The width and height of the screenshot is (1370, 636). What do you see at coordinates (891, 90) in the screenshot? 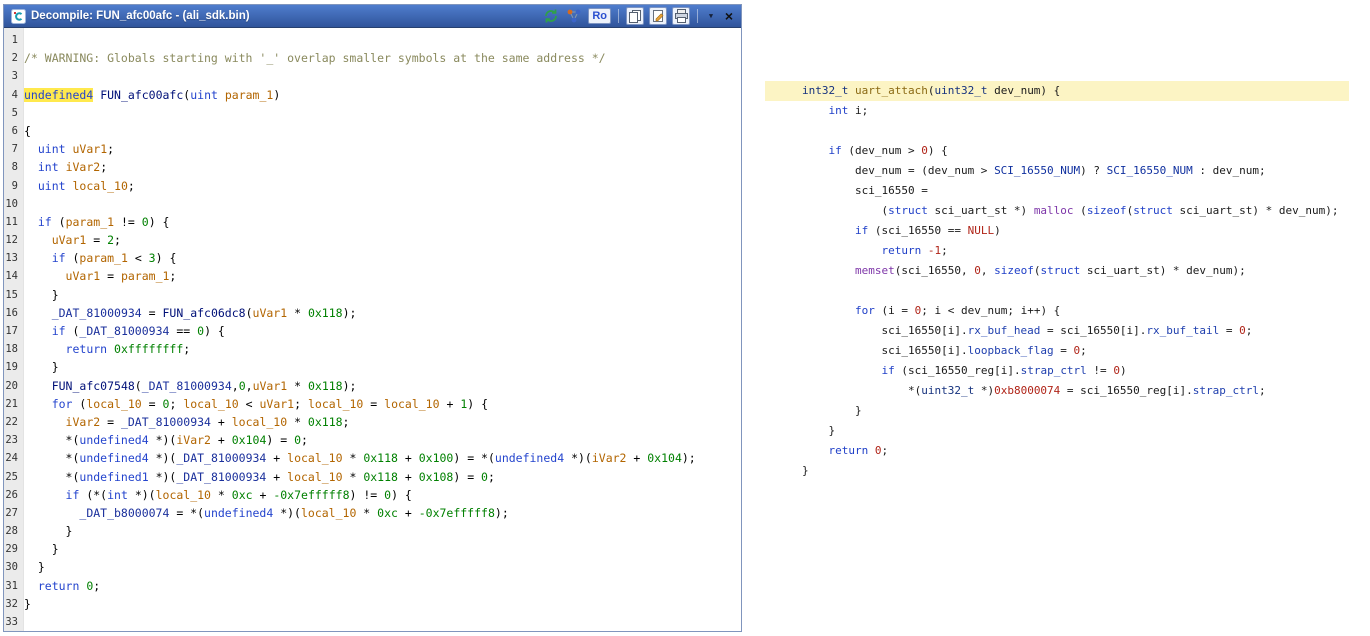
I see `token: uart_attach` at bounding box center [891, 90].